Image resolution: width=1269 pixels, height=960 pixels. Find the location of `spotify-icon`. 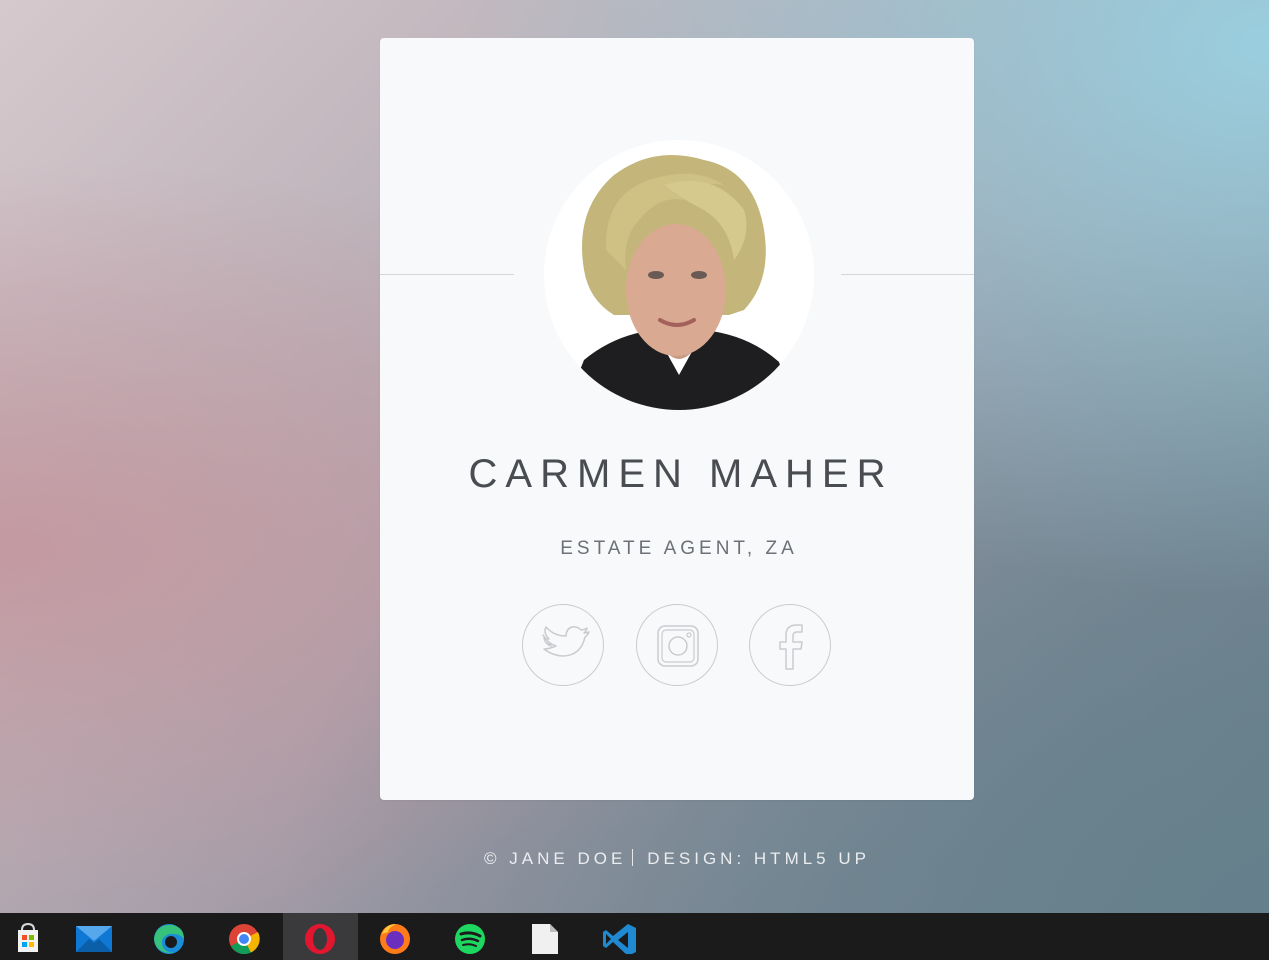

spotify-icon is located at coordinates (470, 939).